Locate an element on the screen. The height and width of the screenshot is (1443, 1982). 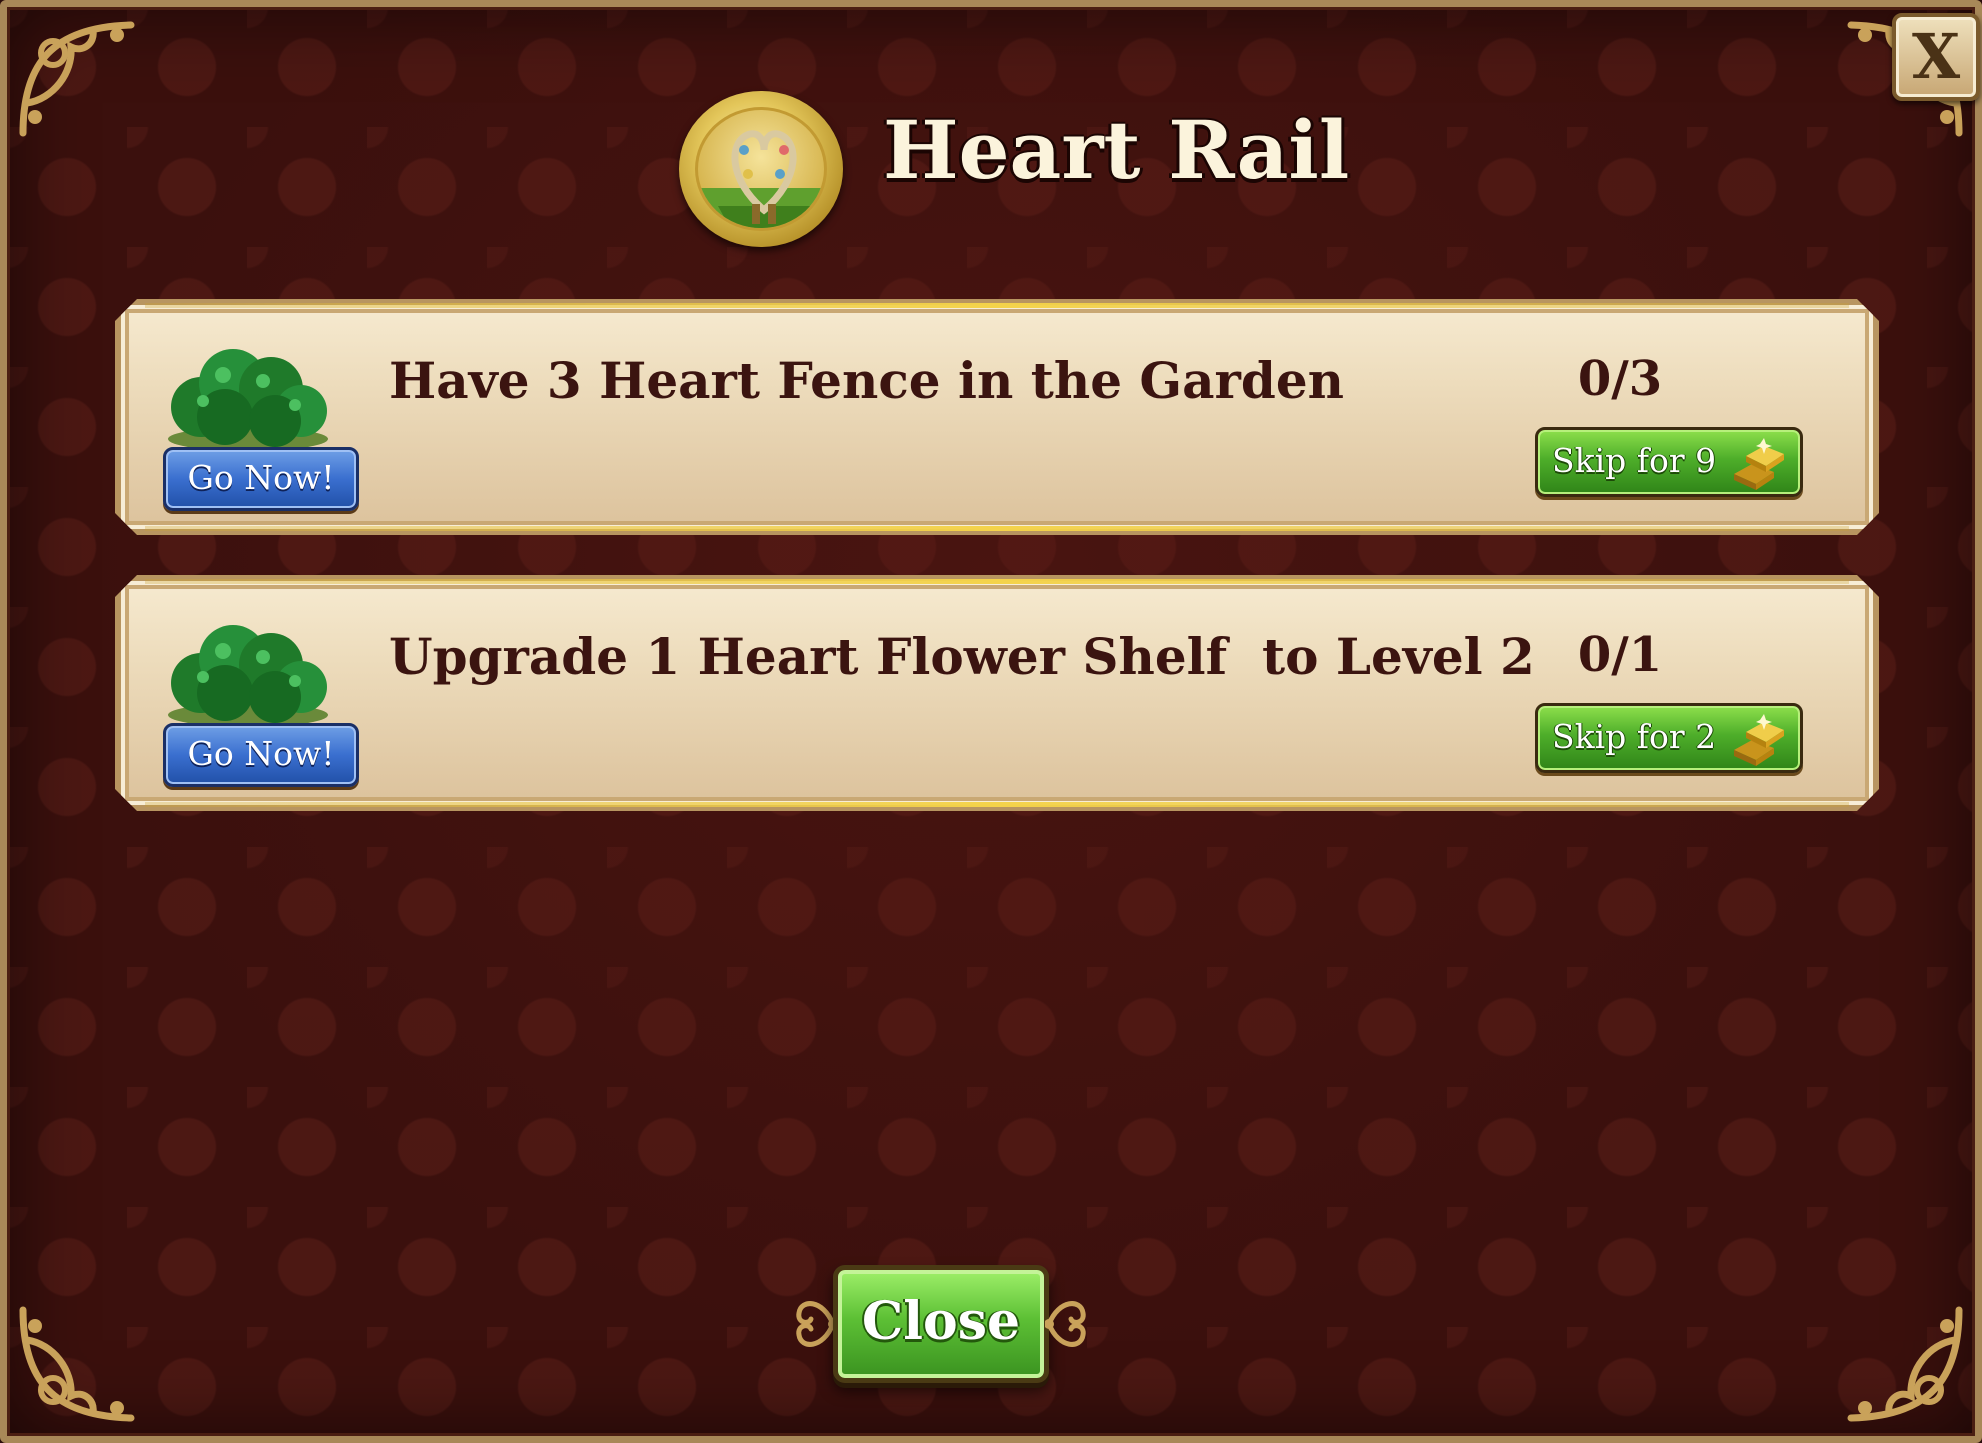
task-description: Have 3 Heart Fence in the Garden is located at coordinates (866, 380).